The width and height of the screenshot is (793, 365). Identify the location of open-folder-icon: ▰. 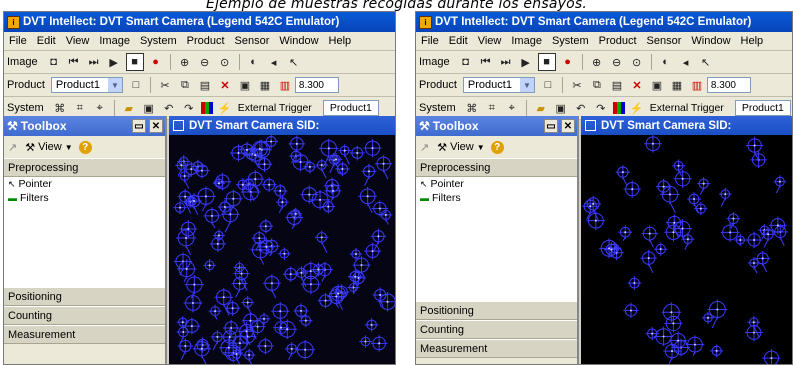
(129, 108).